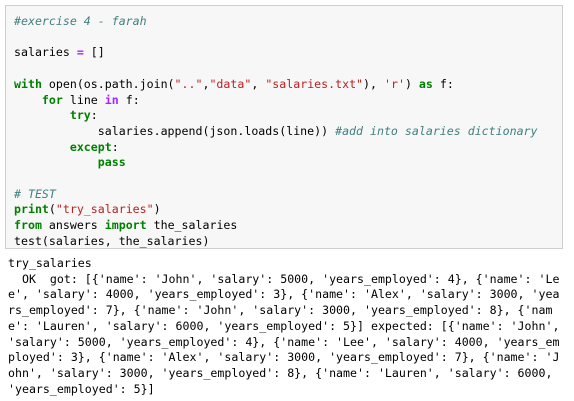 The image size is (574, 401). What do you see at coordinates (394, 83) in the screenshot?
I see `code-token: 'r'` at bounding box center [394, 83].